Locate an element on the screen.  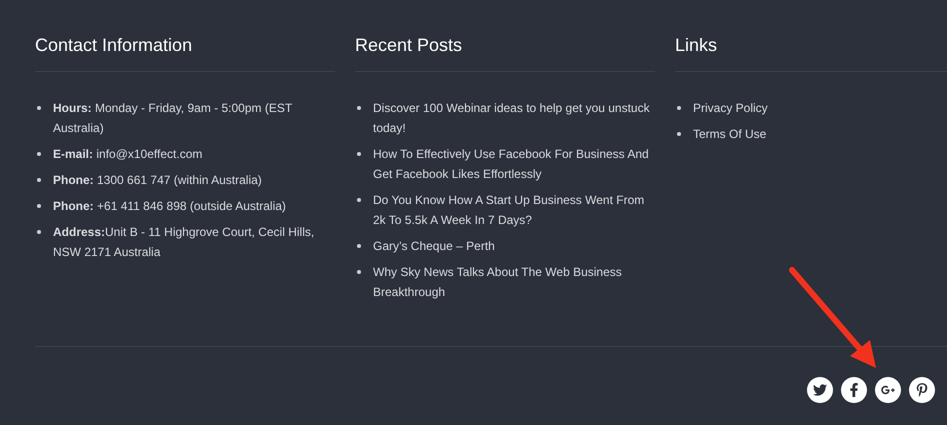
pinterest-icon is located at coordinates (922, 390).